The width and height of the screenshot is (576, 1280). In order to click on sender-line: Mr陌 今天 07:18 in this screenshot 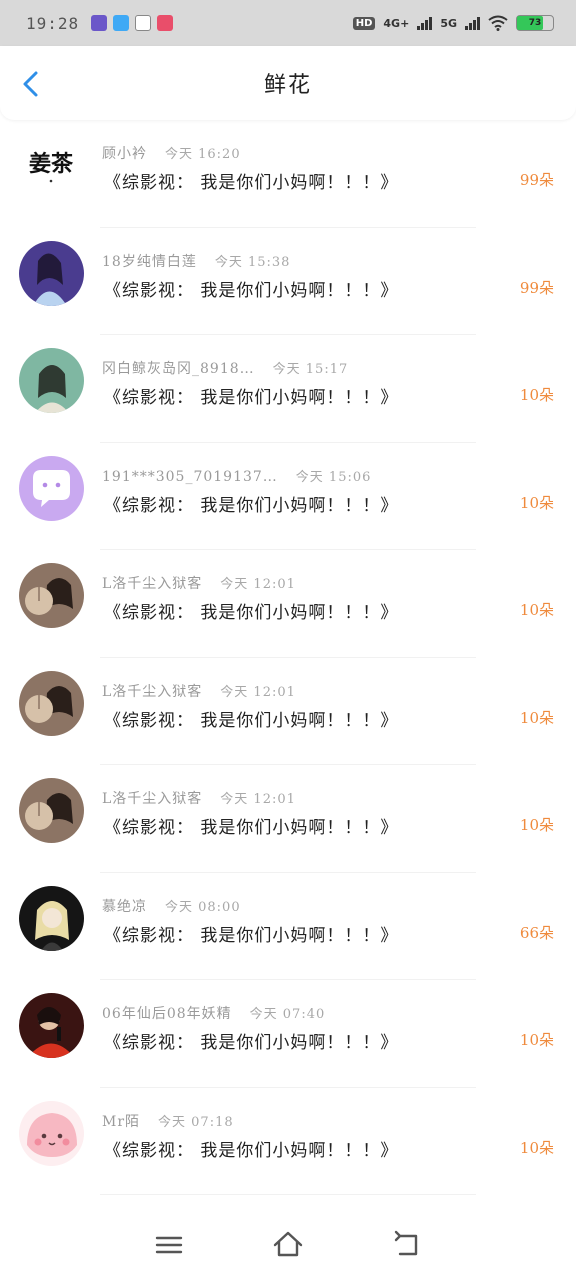, I will do `click(168, 1121)`.